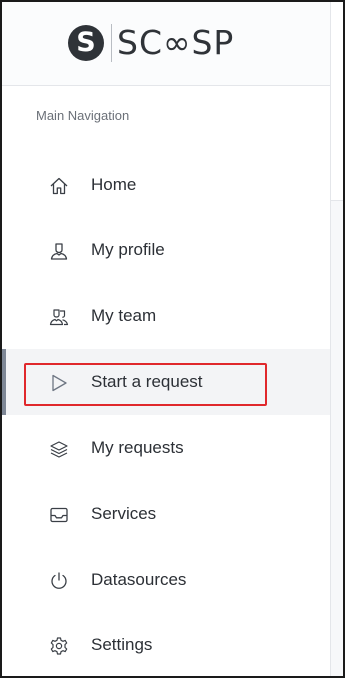  I want to click on sidebar-item-settings: Settings, so click(166, 644).